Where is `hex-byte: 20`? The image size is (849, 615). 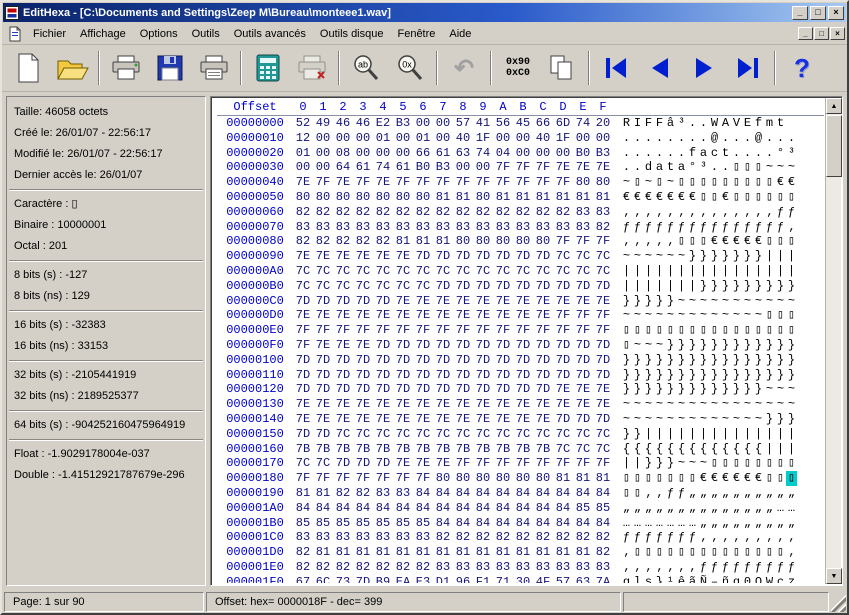
hex-byte: 20 is located at coordinates (603, 123).